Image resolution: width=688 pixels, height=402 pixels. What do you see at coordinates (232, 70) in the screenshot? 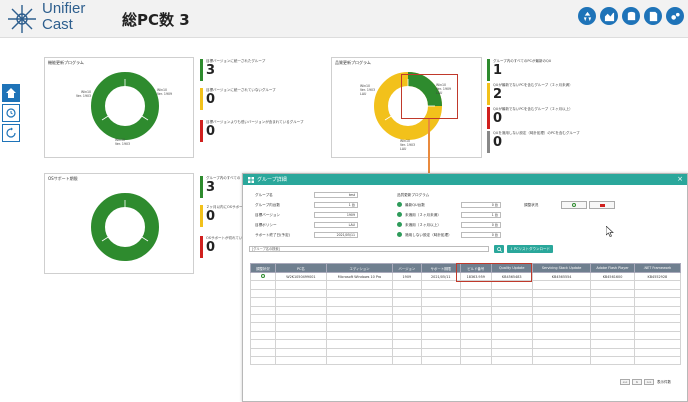
I see `feature-stat-unified: 目標バージョンに統一されたグループ 3` at bounding box center [232, 70].